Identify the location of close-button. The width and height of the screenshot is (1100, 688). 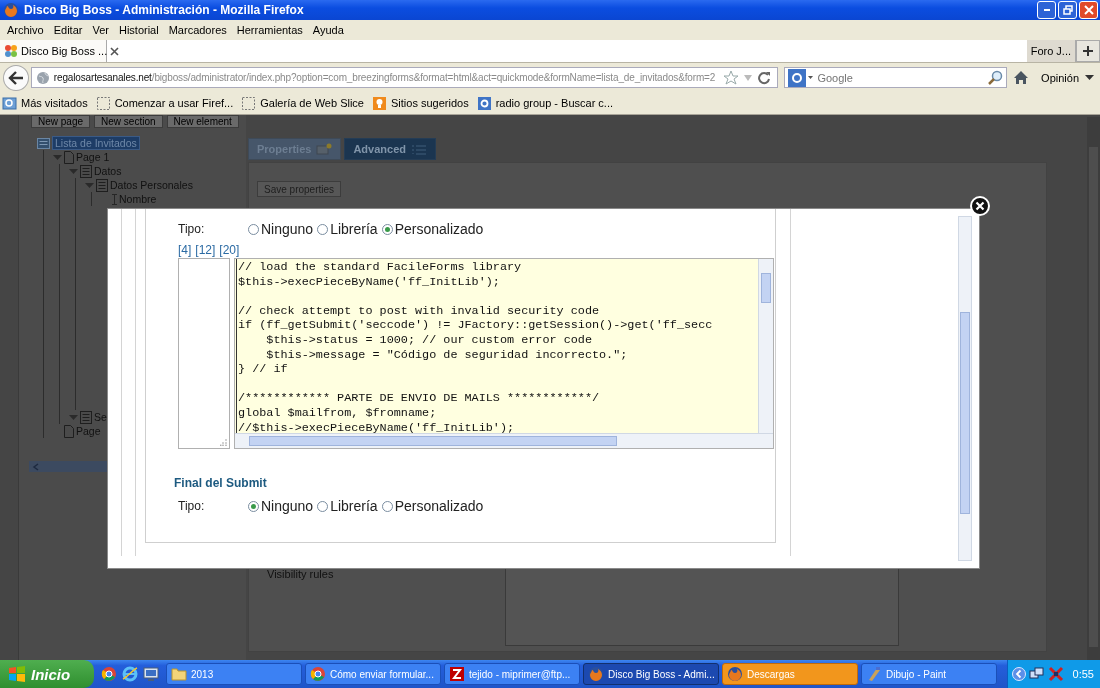
(1088, 10).